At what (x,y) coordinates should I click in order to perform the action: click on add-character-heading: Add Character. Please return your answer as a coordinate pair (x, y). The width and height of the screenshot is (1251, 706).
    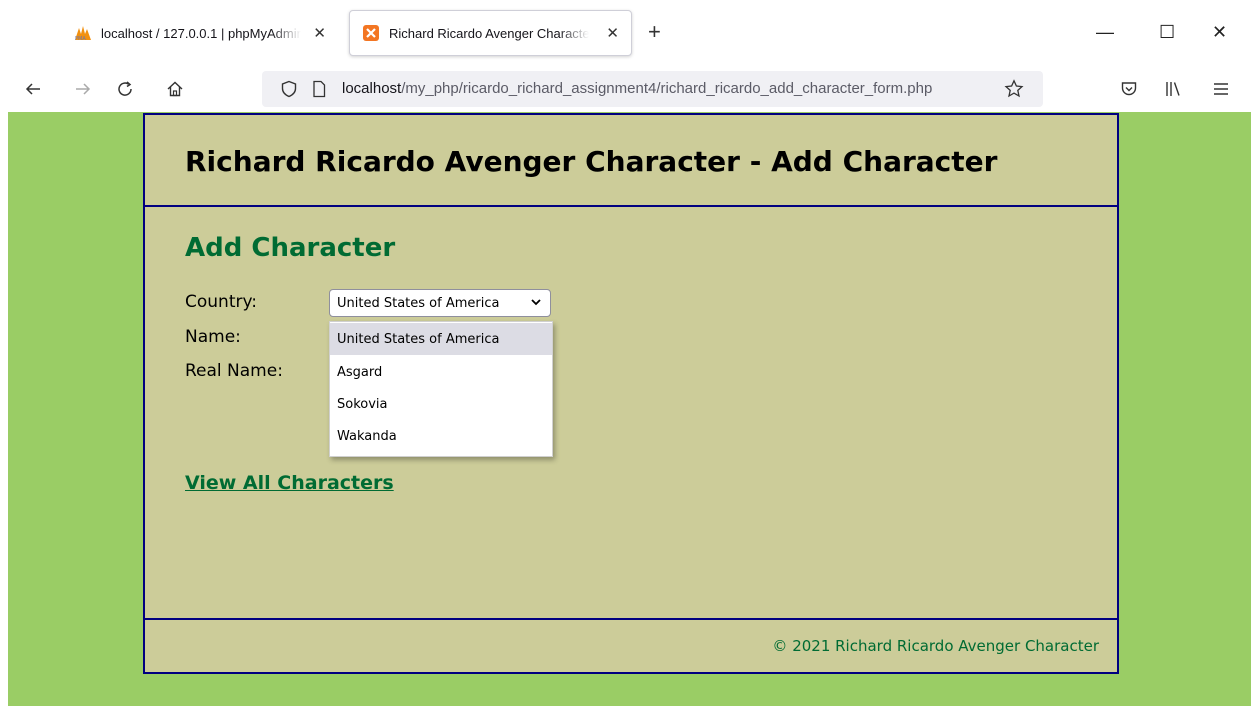
    Looking at the image, I should click on (290, 248).